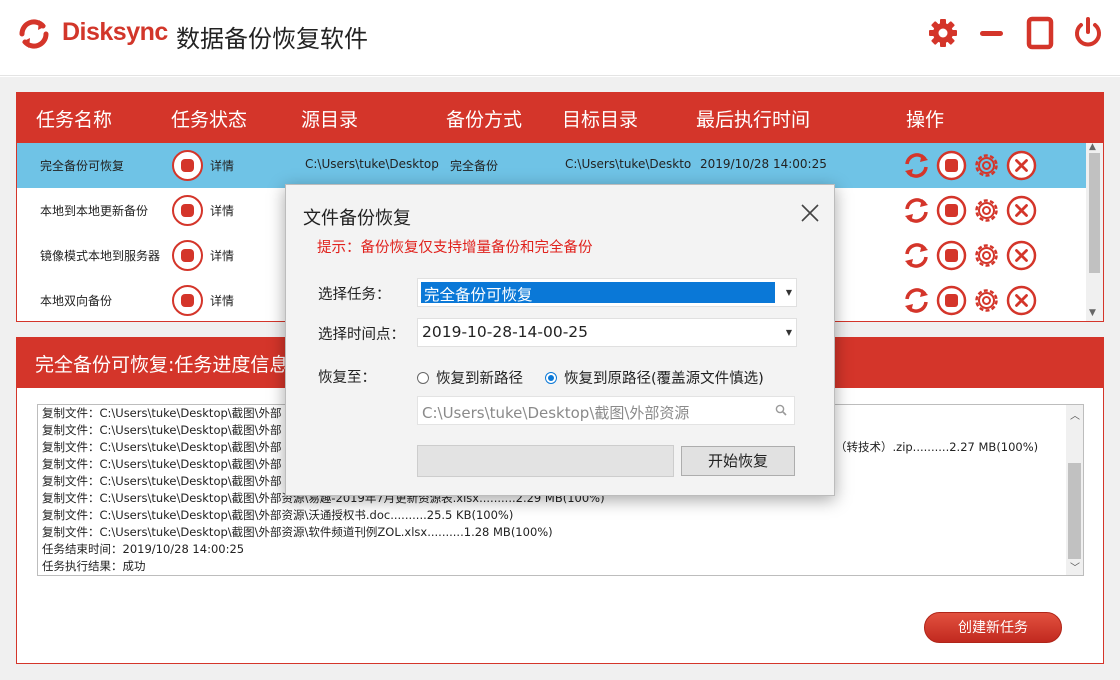  What do you see at coordinates (423, 378) in the screenshot?
I see `radio-circle-icon` at bounding box center [423, 378].